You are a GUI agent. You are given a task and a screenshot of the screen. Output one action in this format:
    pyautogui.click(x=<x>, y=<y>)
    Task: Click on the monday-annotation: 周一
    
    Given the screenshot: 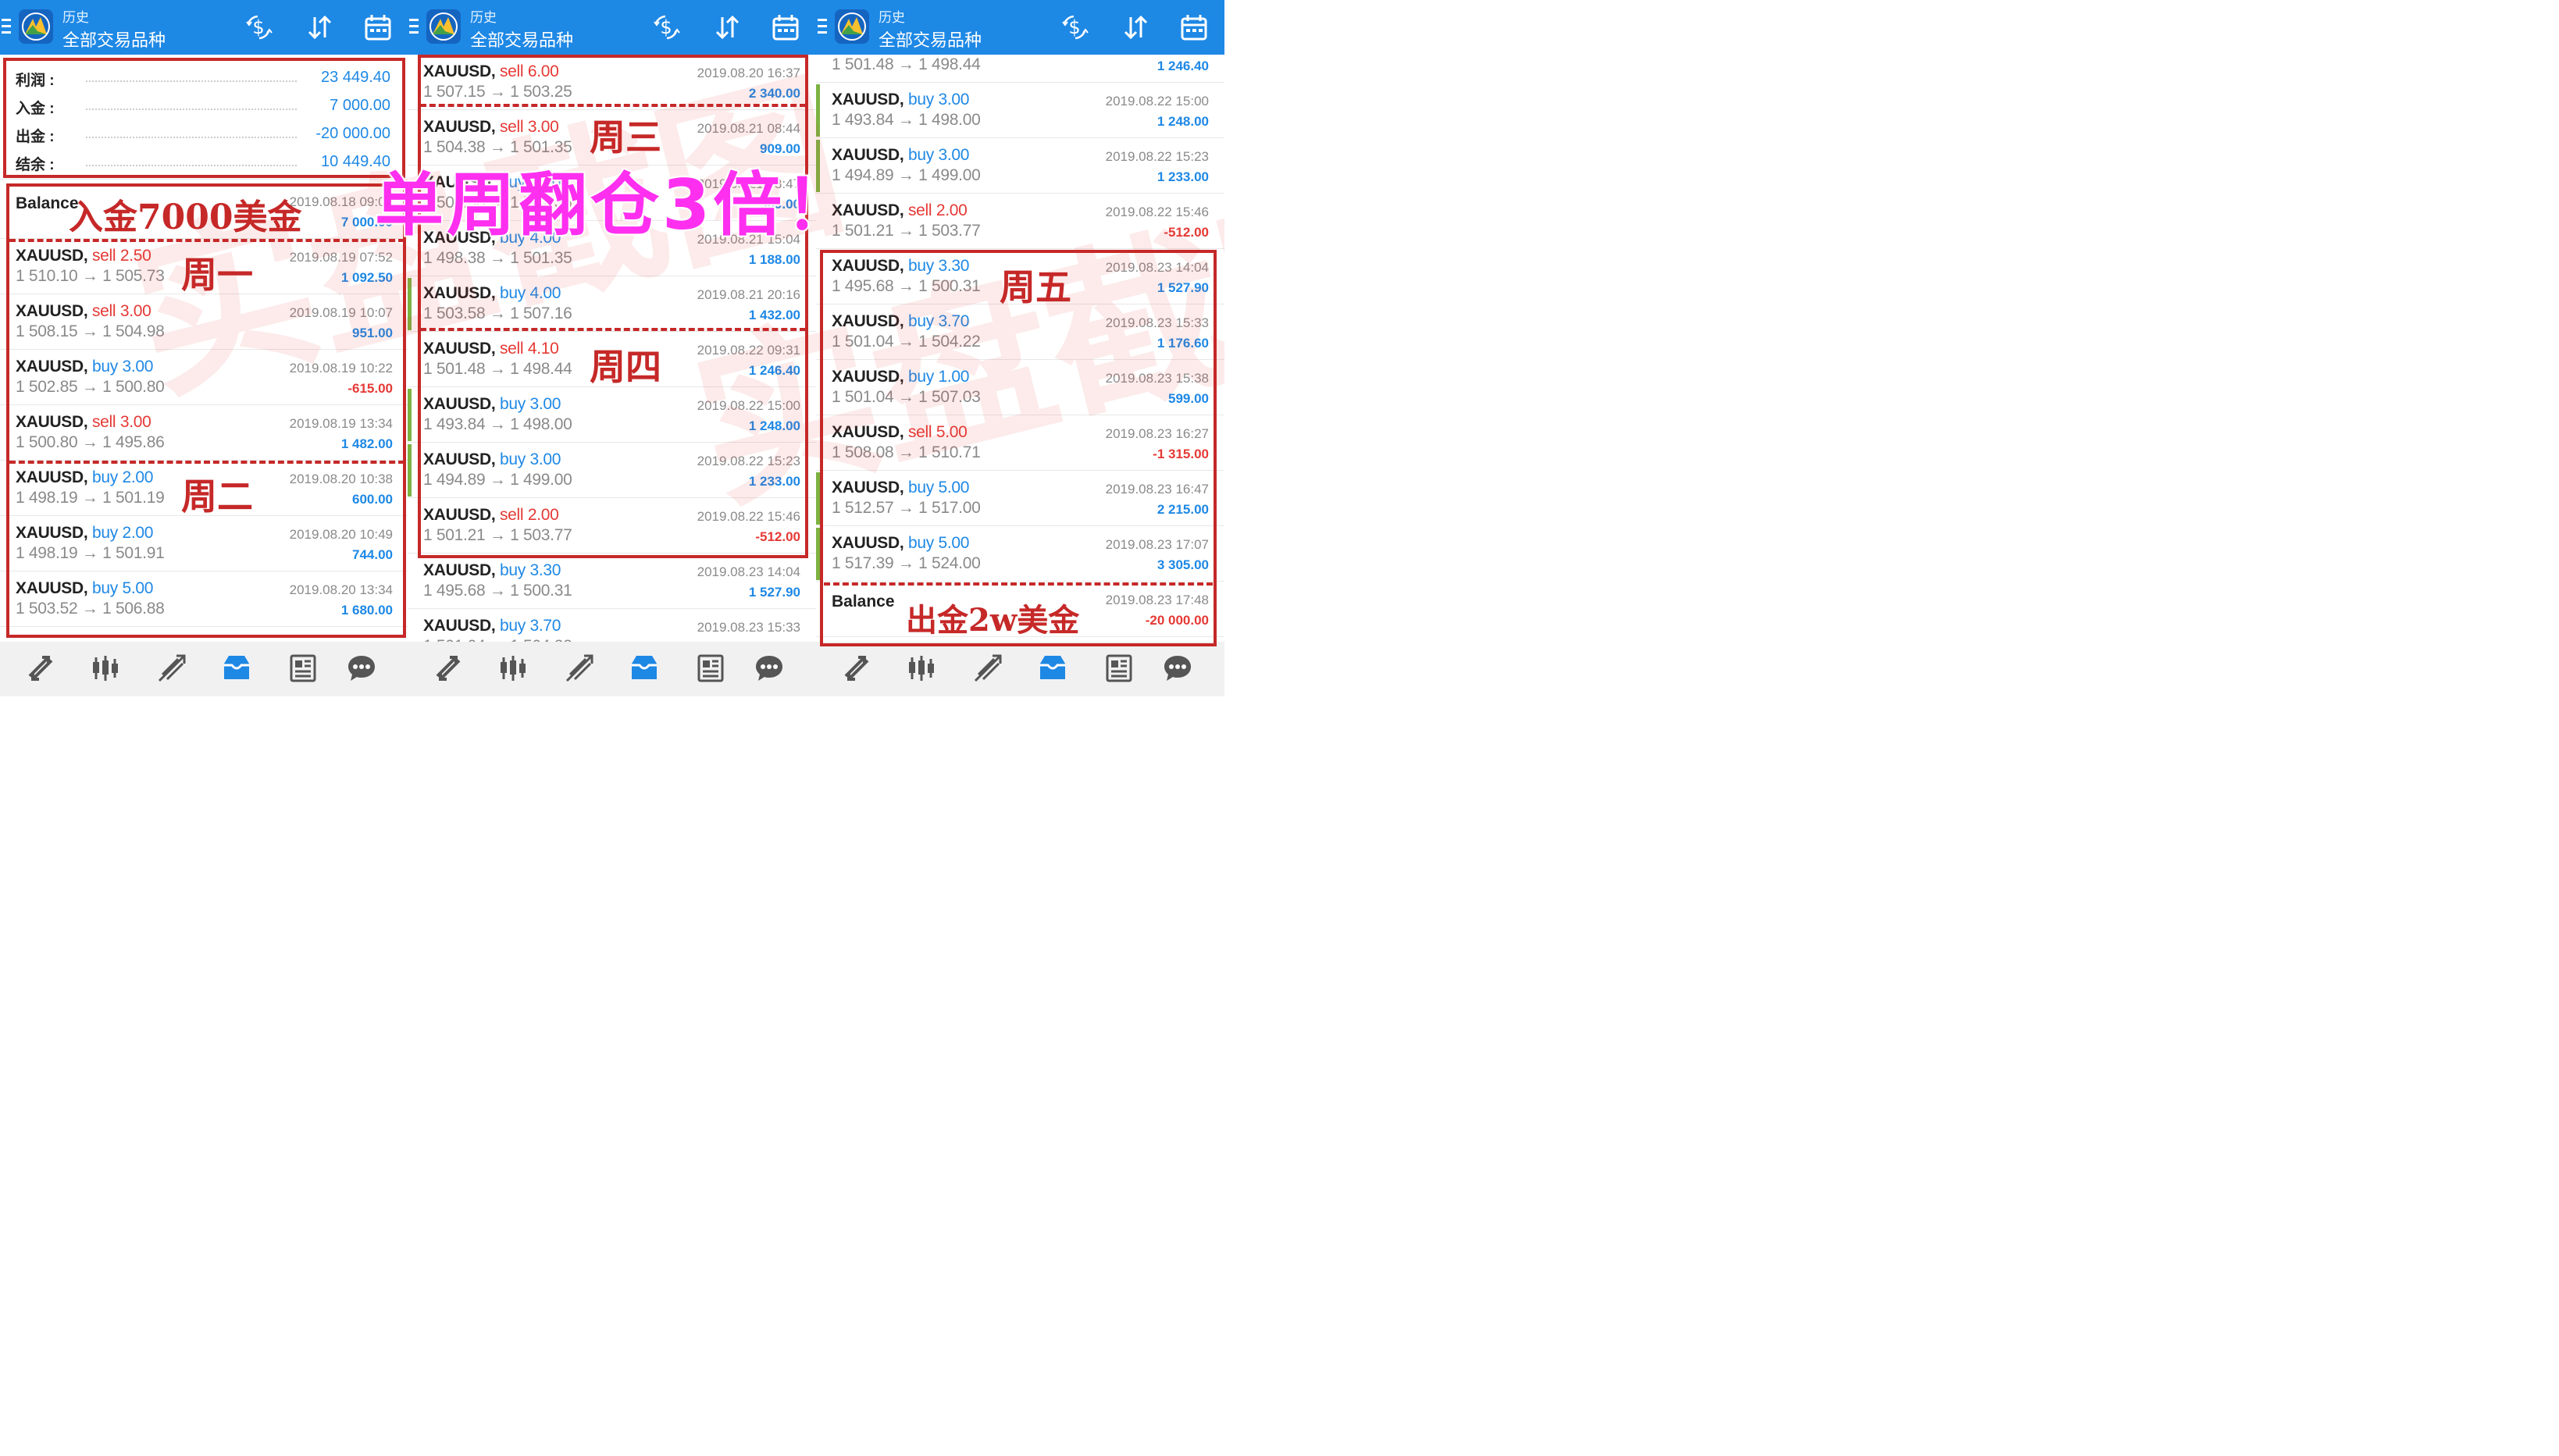 What is the action you would take?
    pyautogui.click(x=217, y=275)
    